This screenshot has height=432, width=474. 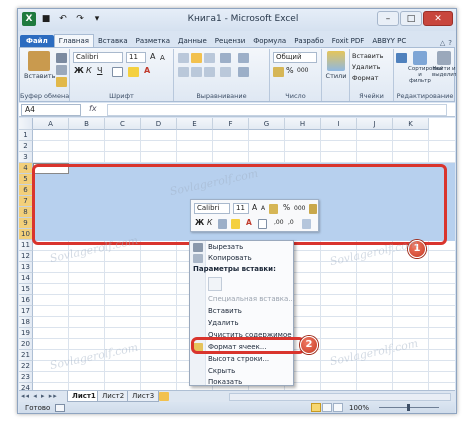 What do you see at coordinates (273, 209) in the screenshot?
I see `mini-currency-icon` at bounding box center [273, 209].